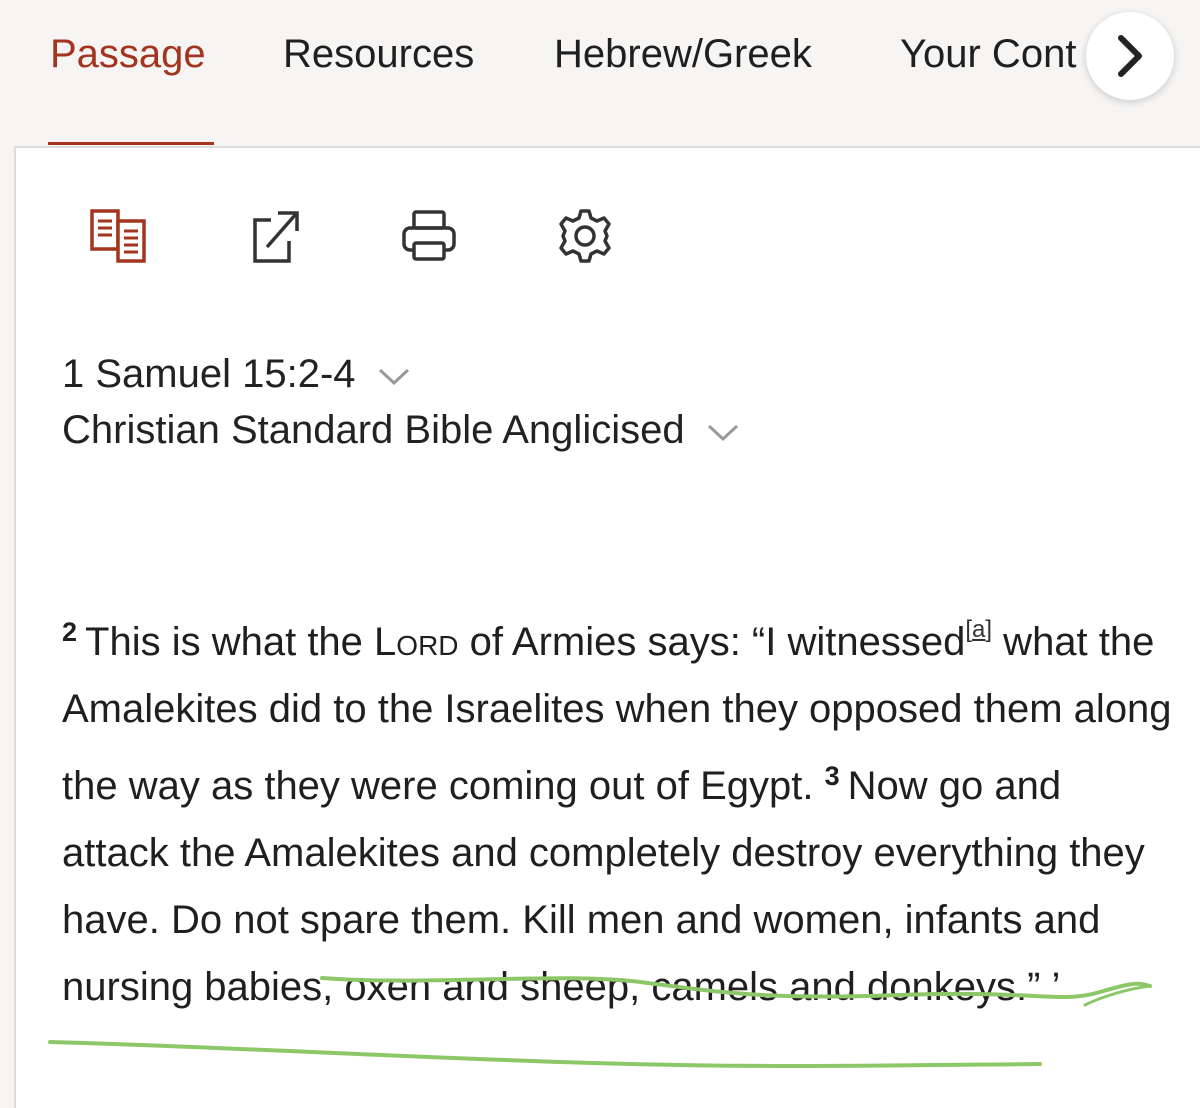  I want to click on tabs-next-button, so click(1130, 56).